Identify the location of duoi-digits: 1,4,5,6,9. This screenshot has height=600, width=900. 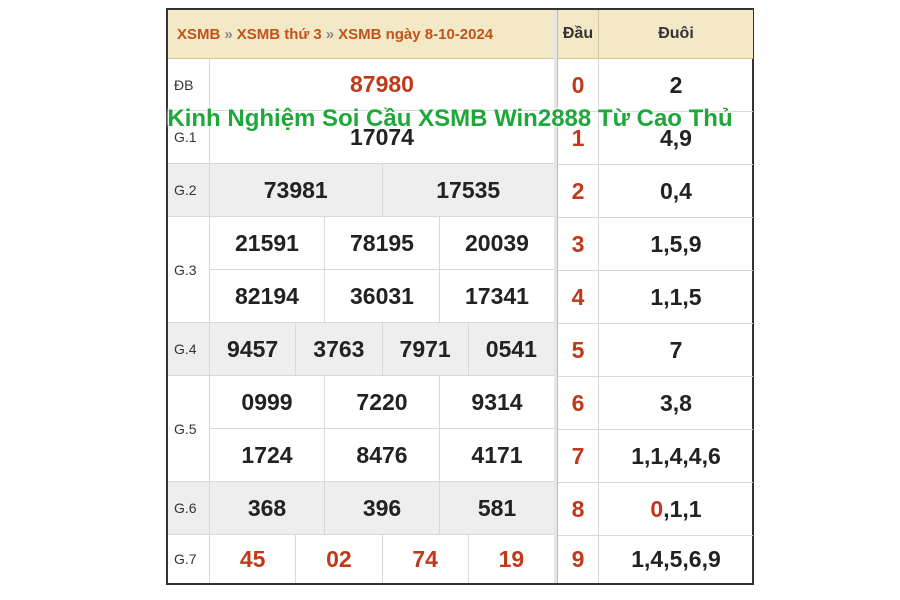
(676, 559).